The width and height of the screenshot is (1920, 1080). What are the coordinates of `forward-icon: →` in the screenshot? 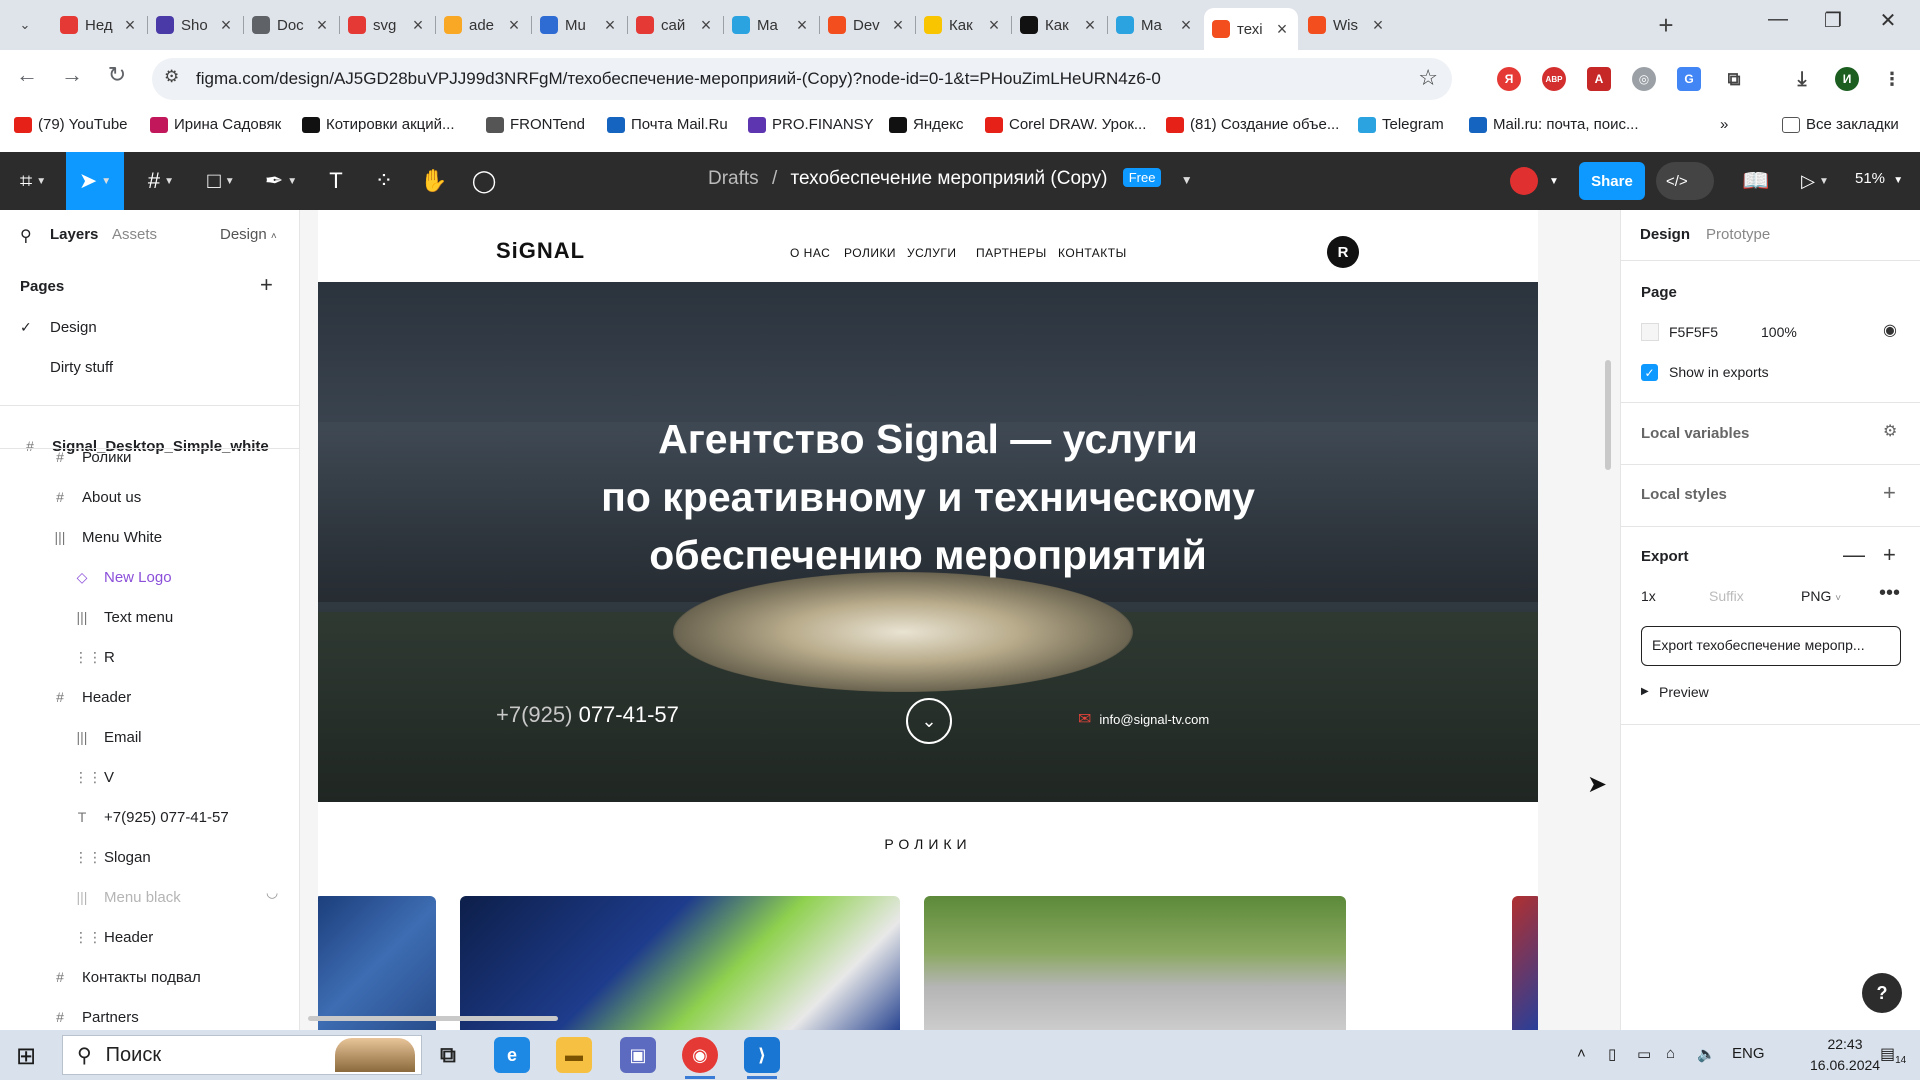 It's located at (72, 75).